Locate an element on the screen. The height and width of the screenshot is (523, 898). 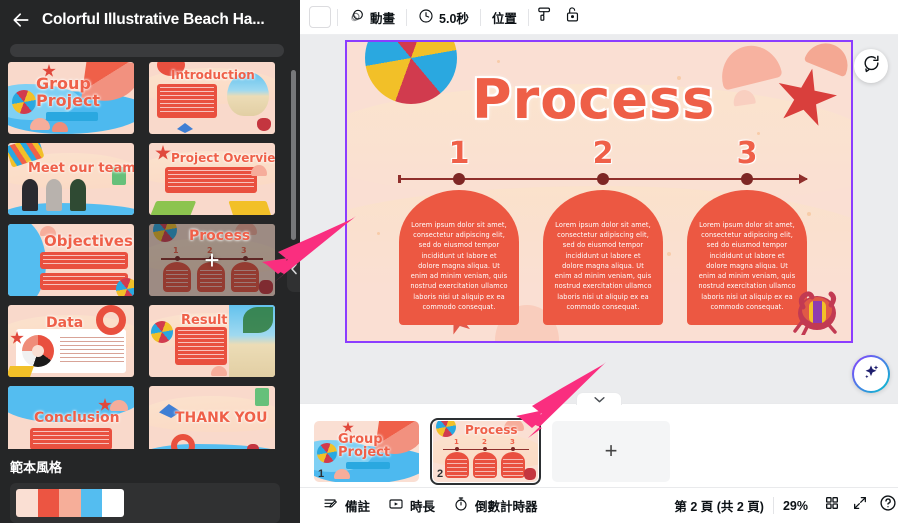
notes-icon is located at coordinates (331, 505).